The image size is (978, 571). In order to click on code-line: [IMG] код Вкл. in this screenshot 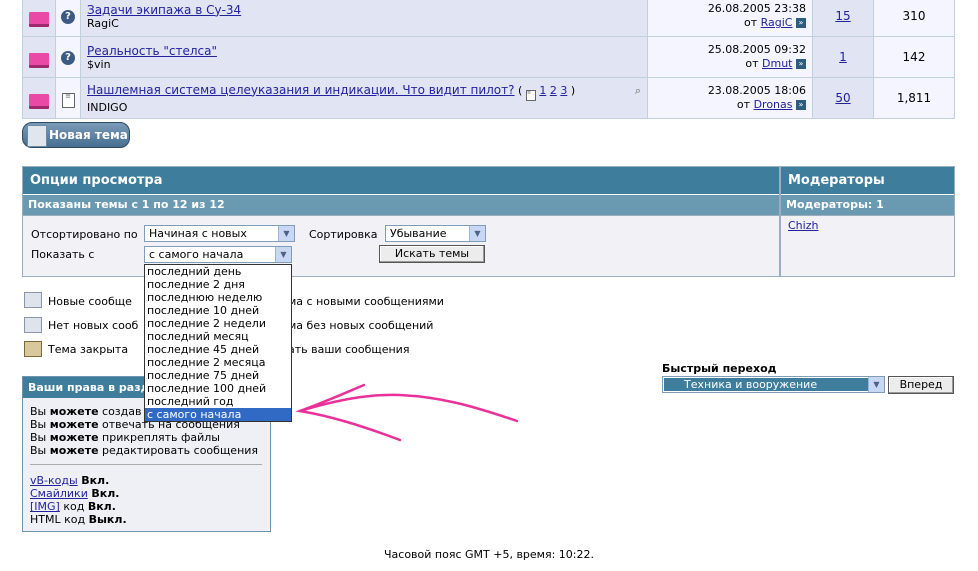, I will do `click(73, 506)`.